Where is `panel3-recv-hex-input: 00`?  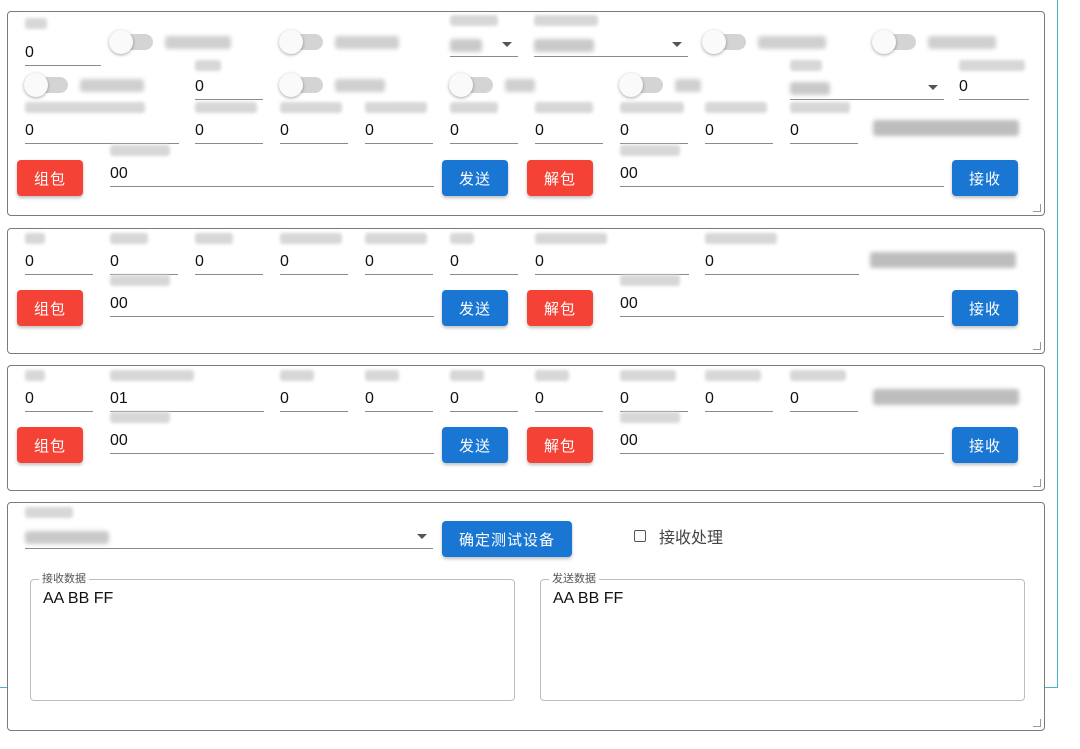
panel3-recv-hex-input: 00 is located at coordinates (782, 433).